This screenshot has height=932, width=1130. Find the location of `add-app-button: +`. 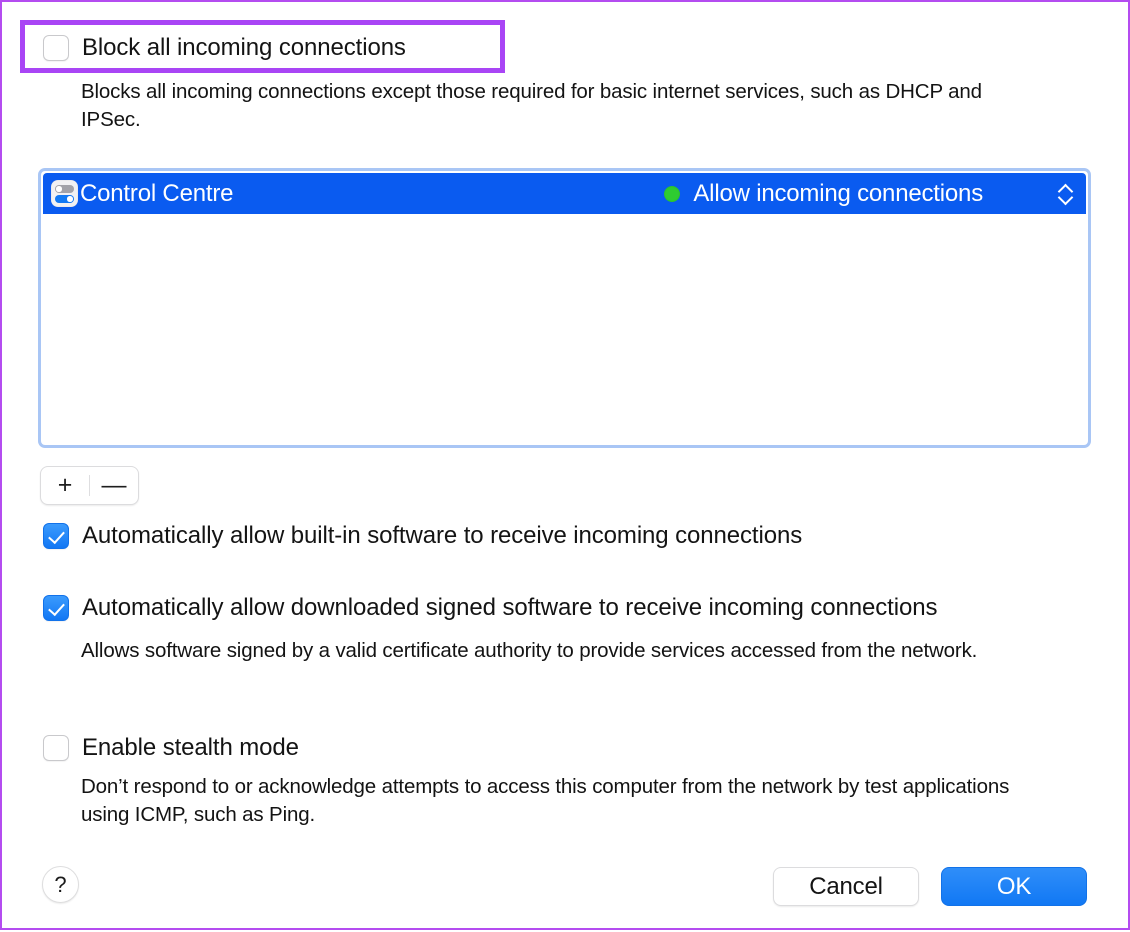

add-app-button: + is located at coordinates (65, 485).